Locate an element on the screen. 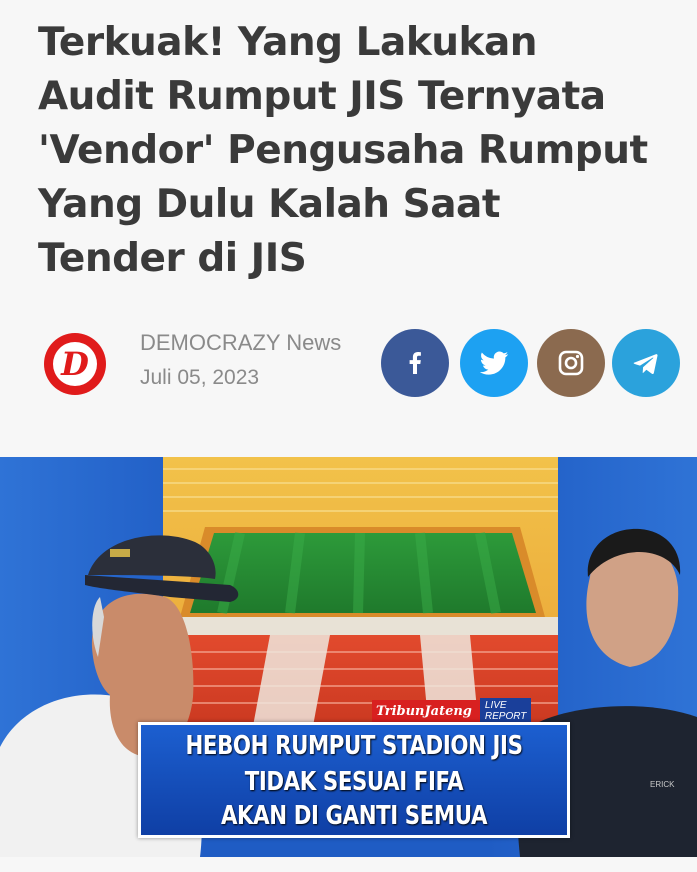 The image size is (697, 872). tag-brand: TribunJateng is located at coordinates (424, 711).